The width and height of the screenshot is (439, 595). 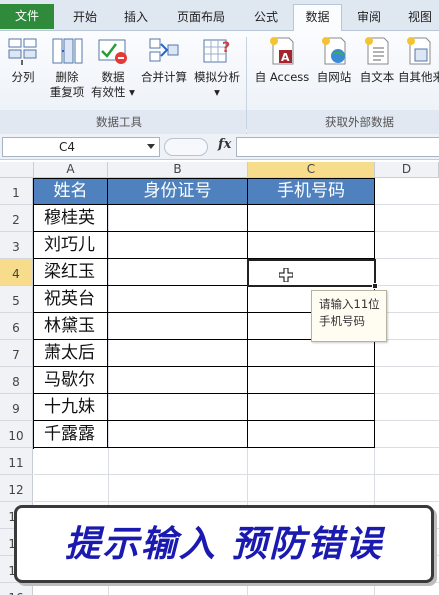 I want to click on remove-duplicates-button: 删除 重复项, so click(x=67, y=68).